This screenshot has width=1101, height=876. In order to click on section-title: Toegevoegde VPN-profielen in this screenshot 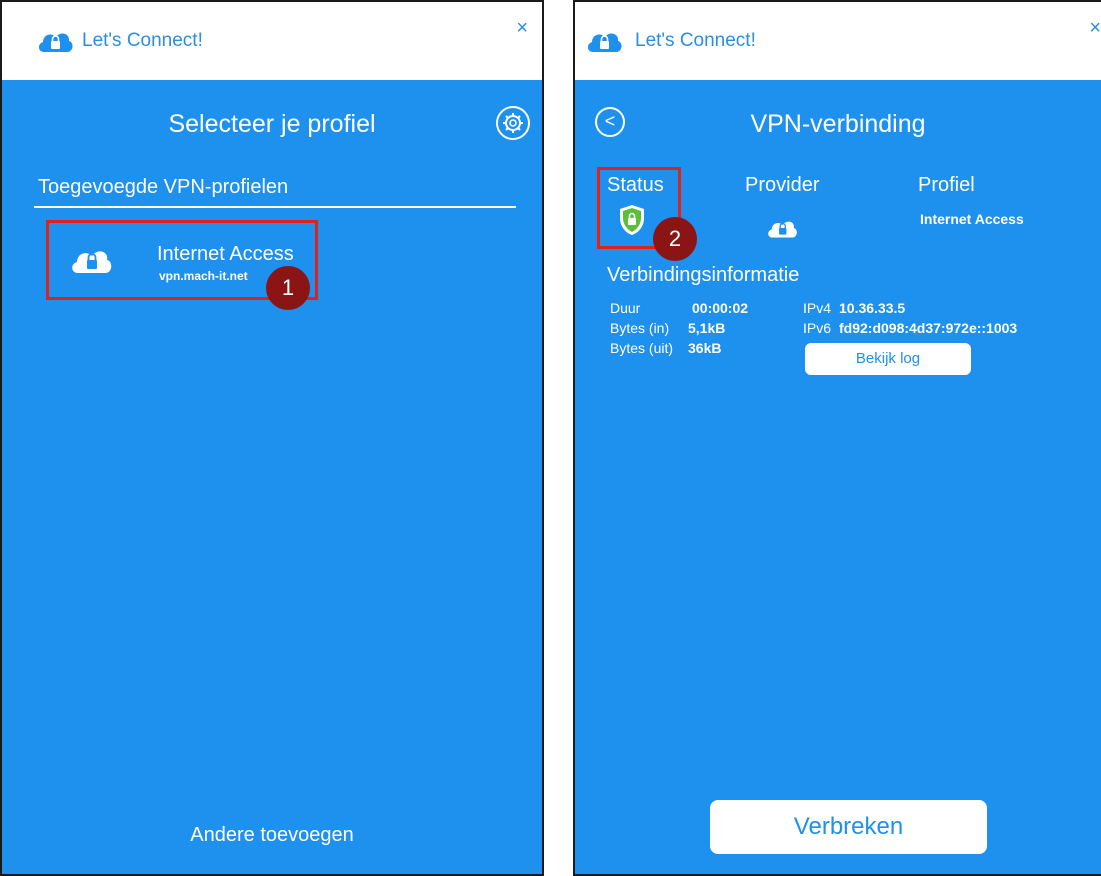, I will do `click(163, 187)`.